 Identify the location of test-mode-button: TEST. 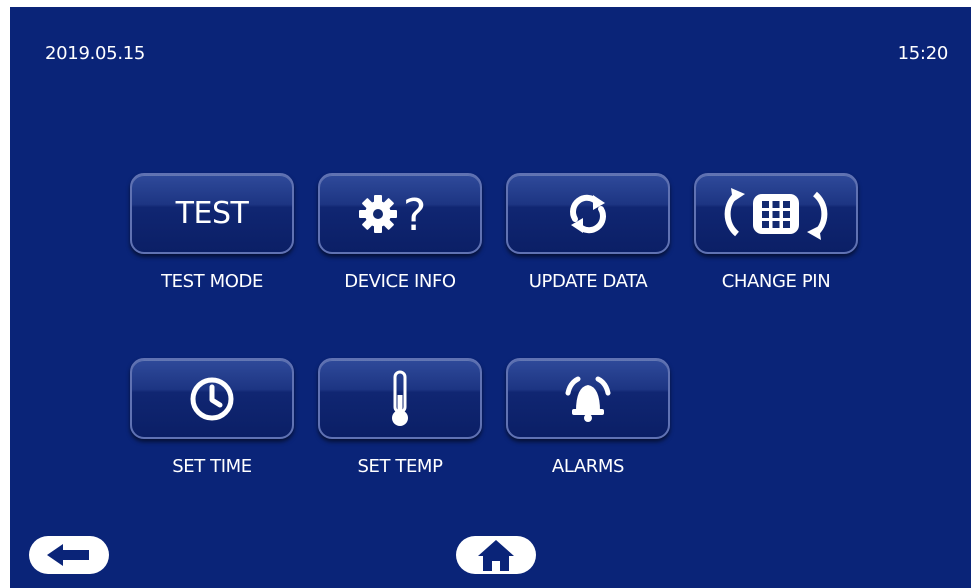
(212, 213).